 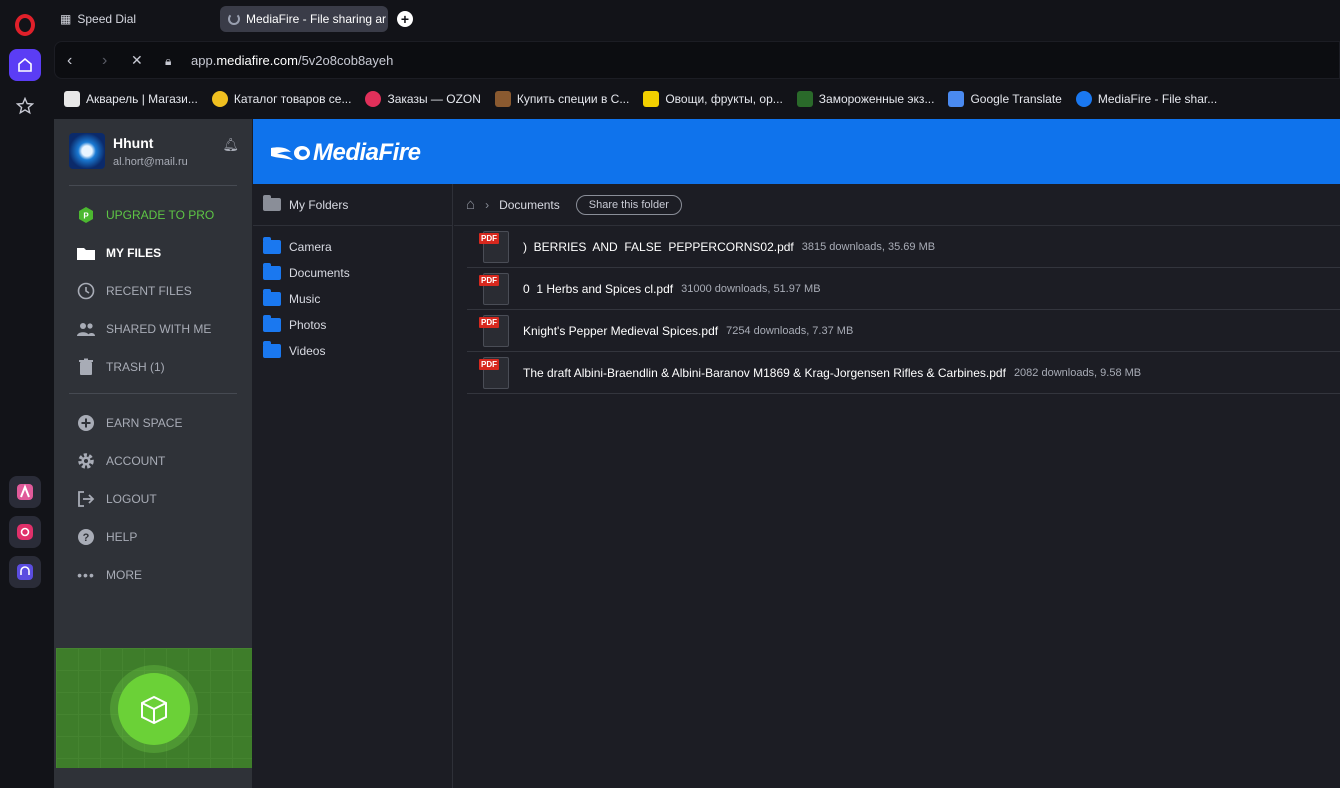 I want to click on nav-label: MY FILES, so click(x=134, y=253).